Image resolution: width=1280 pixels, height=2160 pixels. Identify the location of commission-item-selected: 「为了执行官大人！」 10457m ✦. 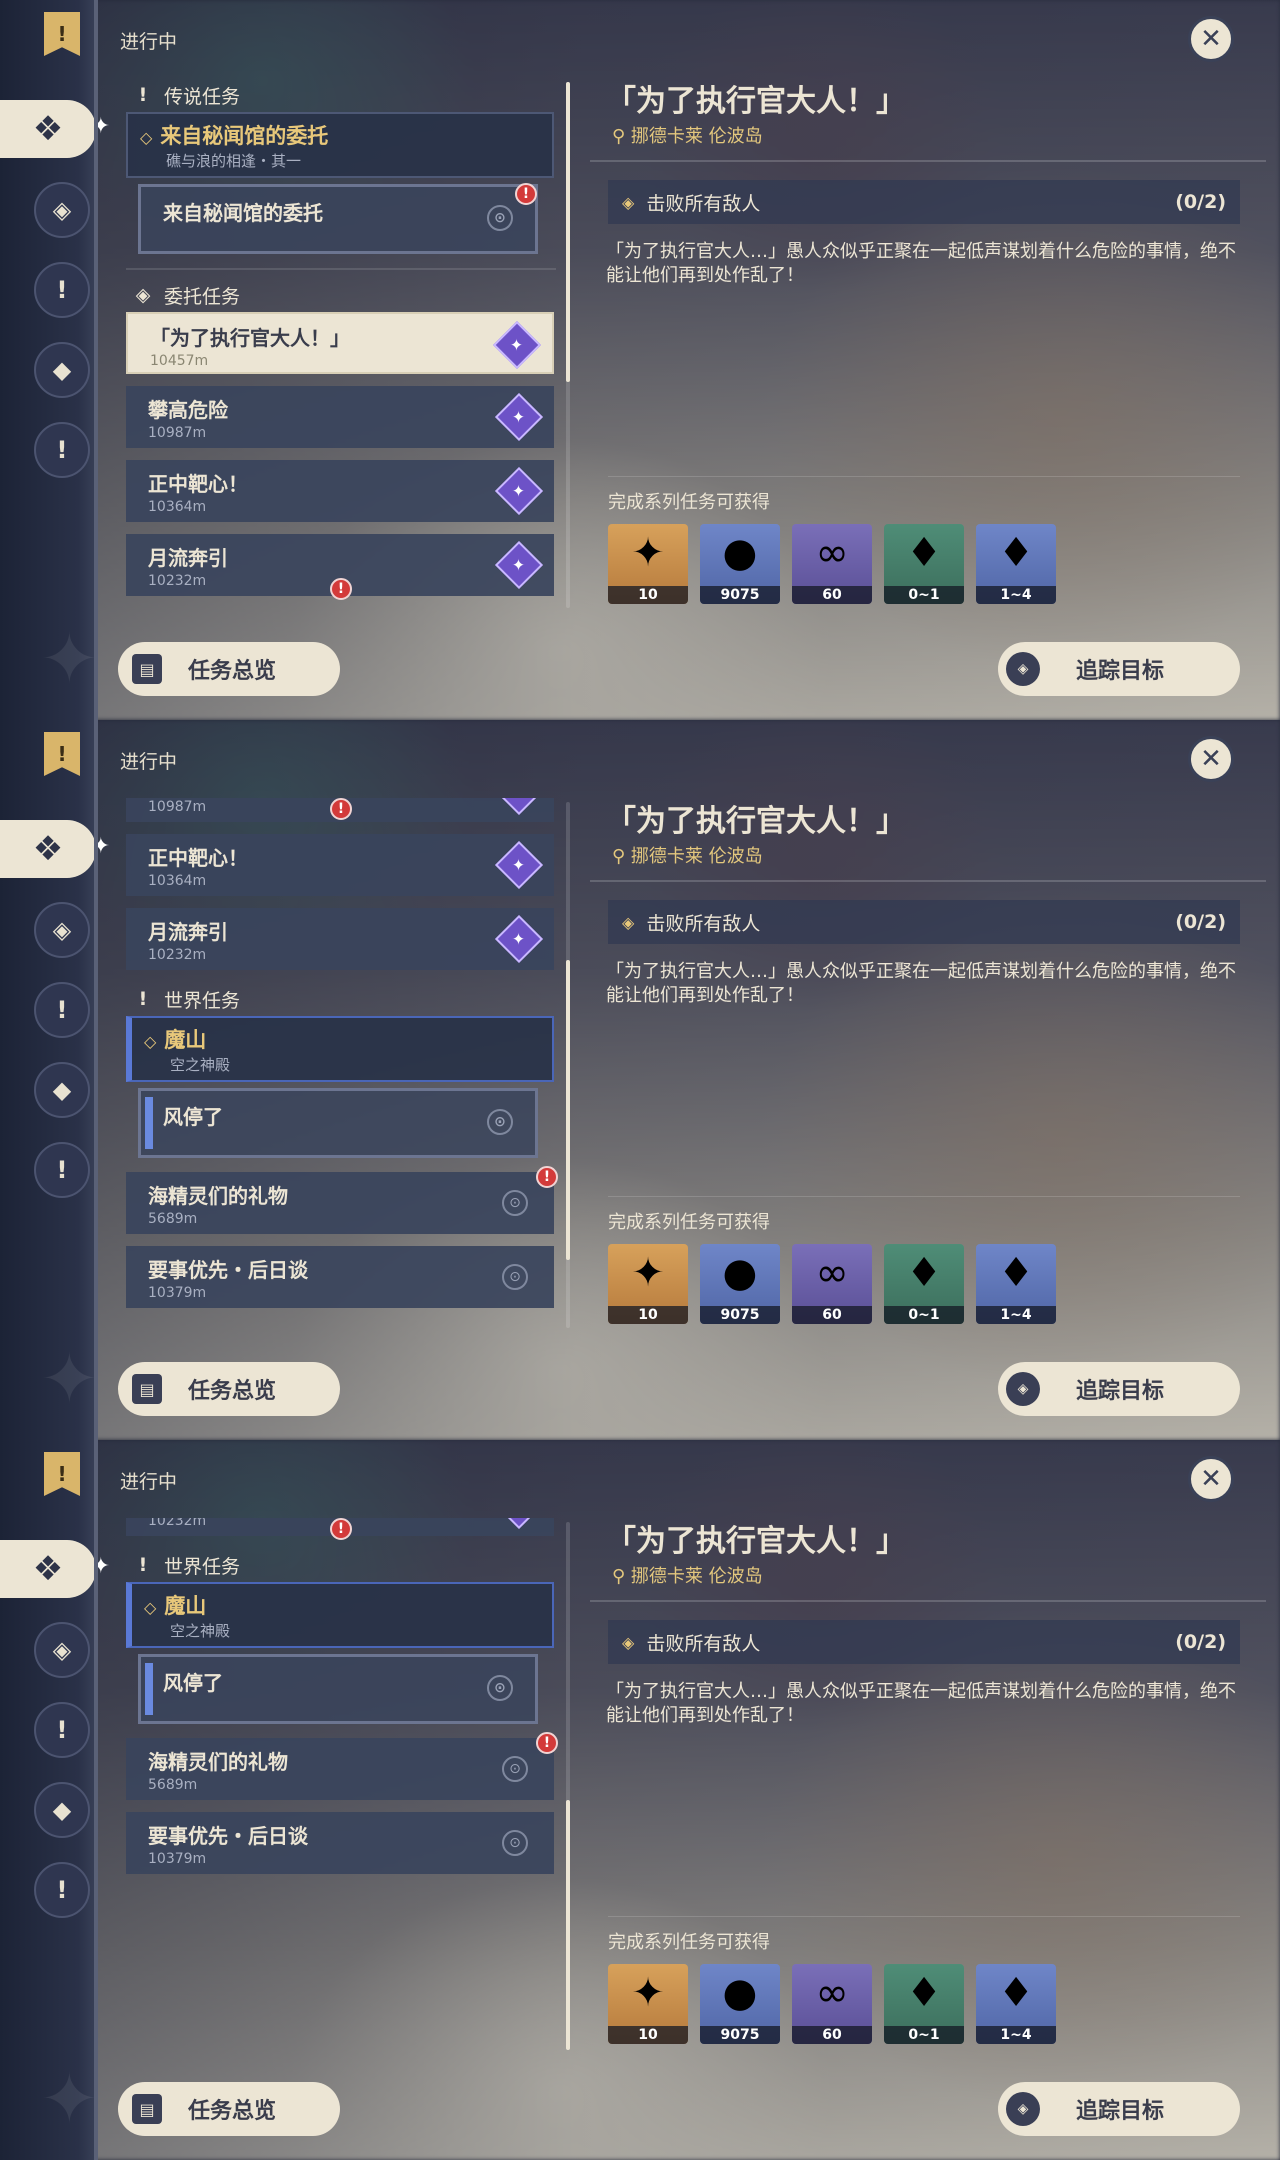
(340, 343).